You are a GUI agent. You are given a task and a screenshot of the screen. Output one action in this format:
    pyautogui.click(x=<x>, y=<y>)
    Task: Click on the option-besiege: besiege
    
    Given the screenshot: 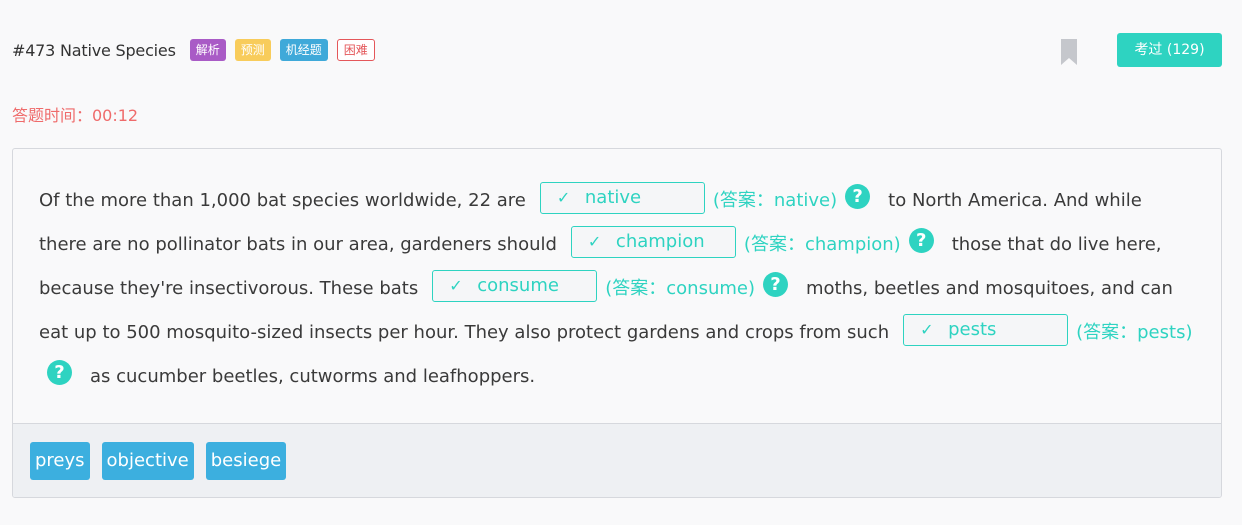 What is the action you would take?
    pyautogui.click(x=246, y=461)
    